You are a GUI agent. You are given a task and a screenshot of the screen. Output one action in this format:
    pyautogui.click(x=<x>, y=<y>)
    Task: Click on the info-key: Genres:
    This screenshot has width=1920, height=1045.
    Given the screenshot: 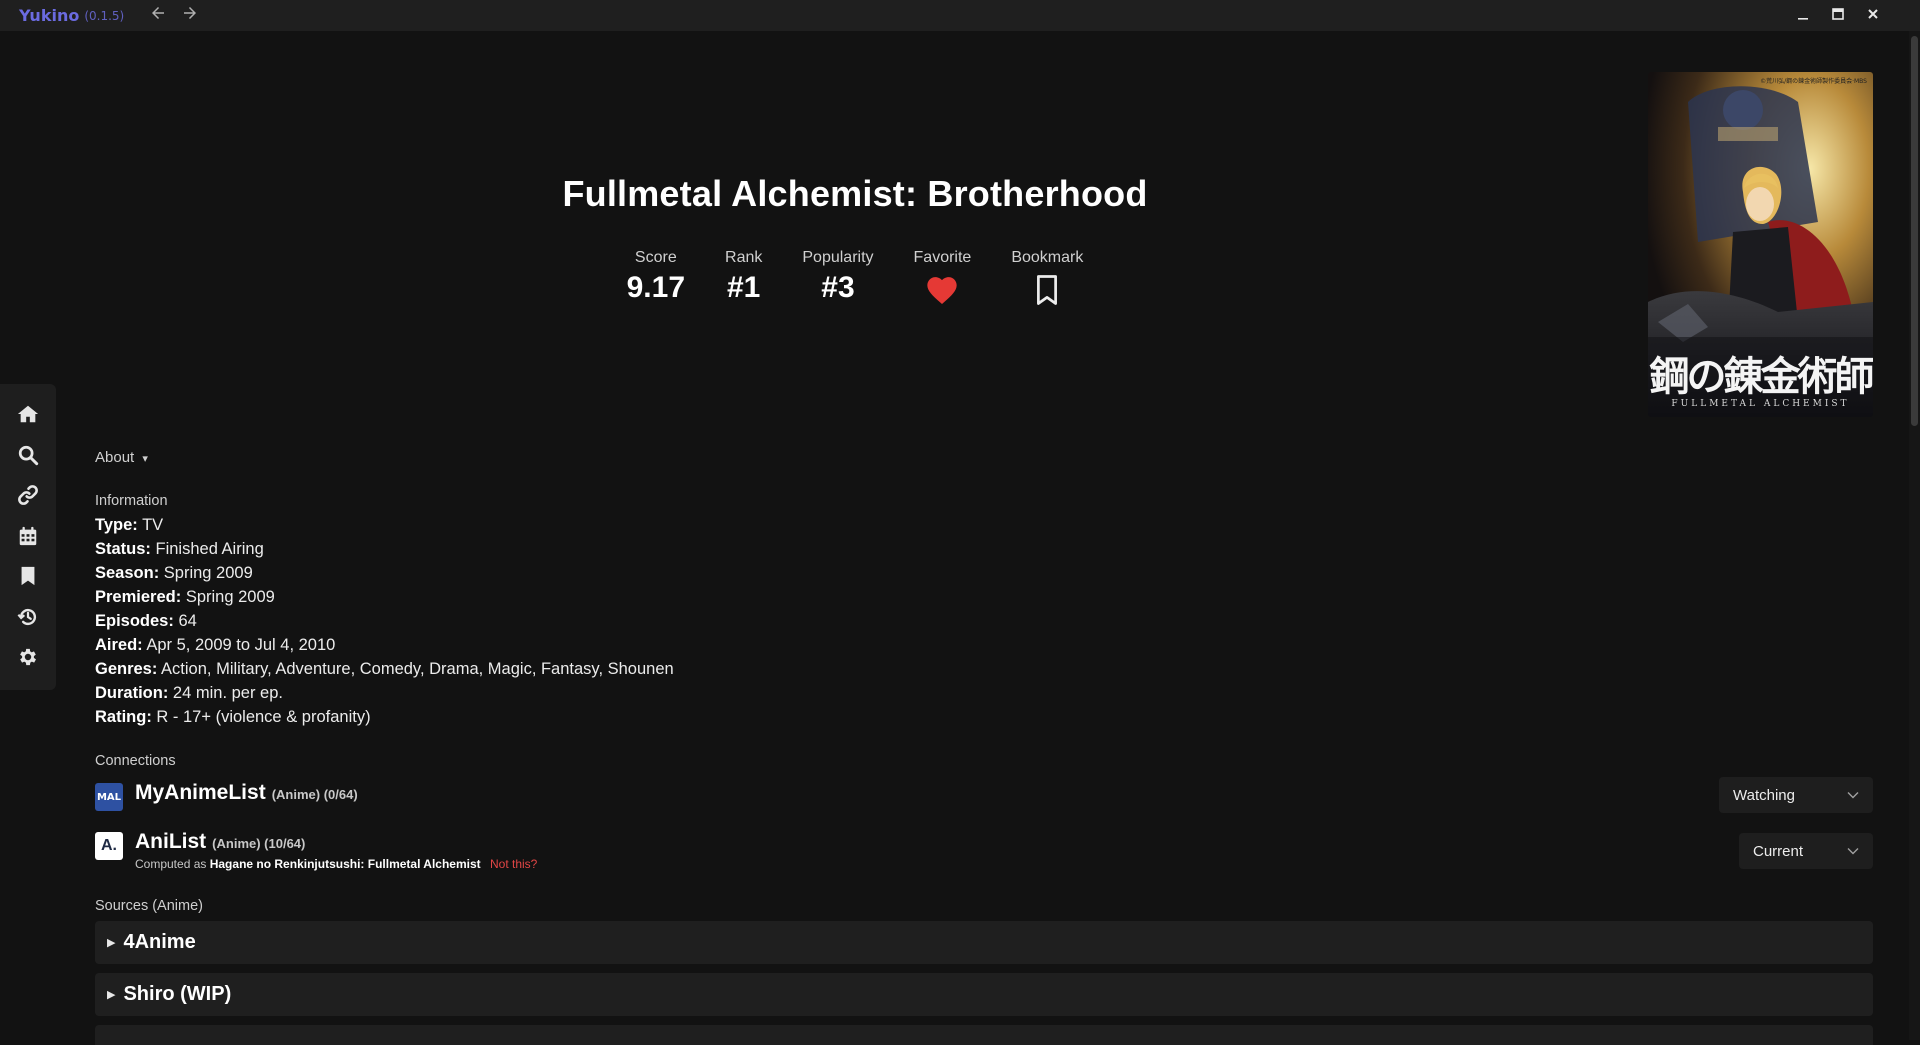 What is the action you would take?
    pyautogui.click(x=126, y=669)
    